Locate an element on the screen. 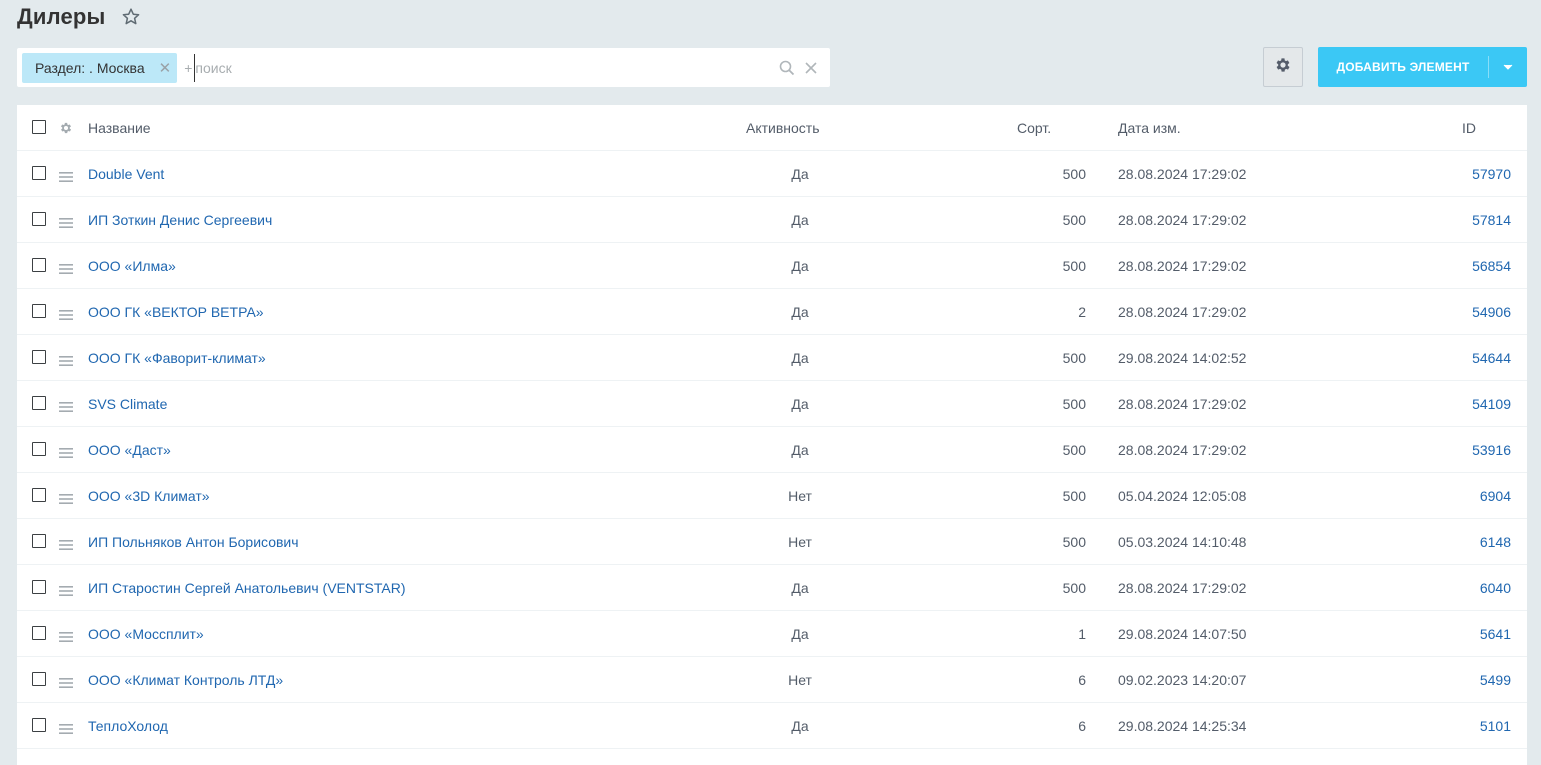 The width and height of the screenshot is (1541, 765). column-header-active: Активность is located at coordinates (783, 128).